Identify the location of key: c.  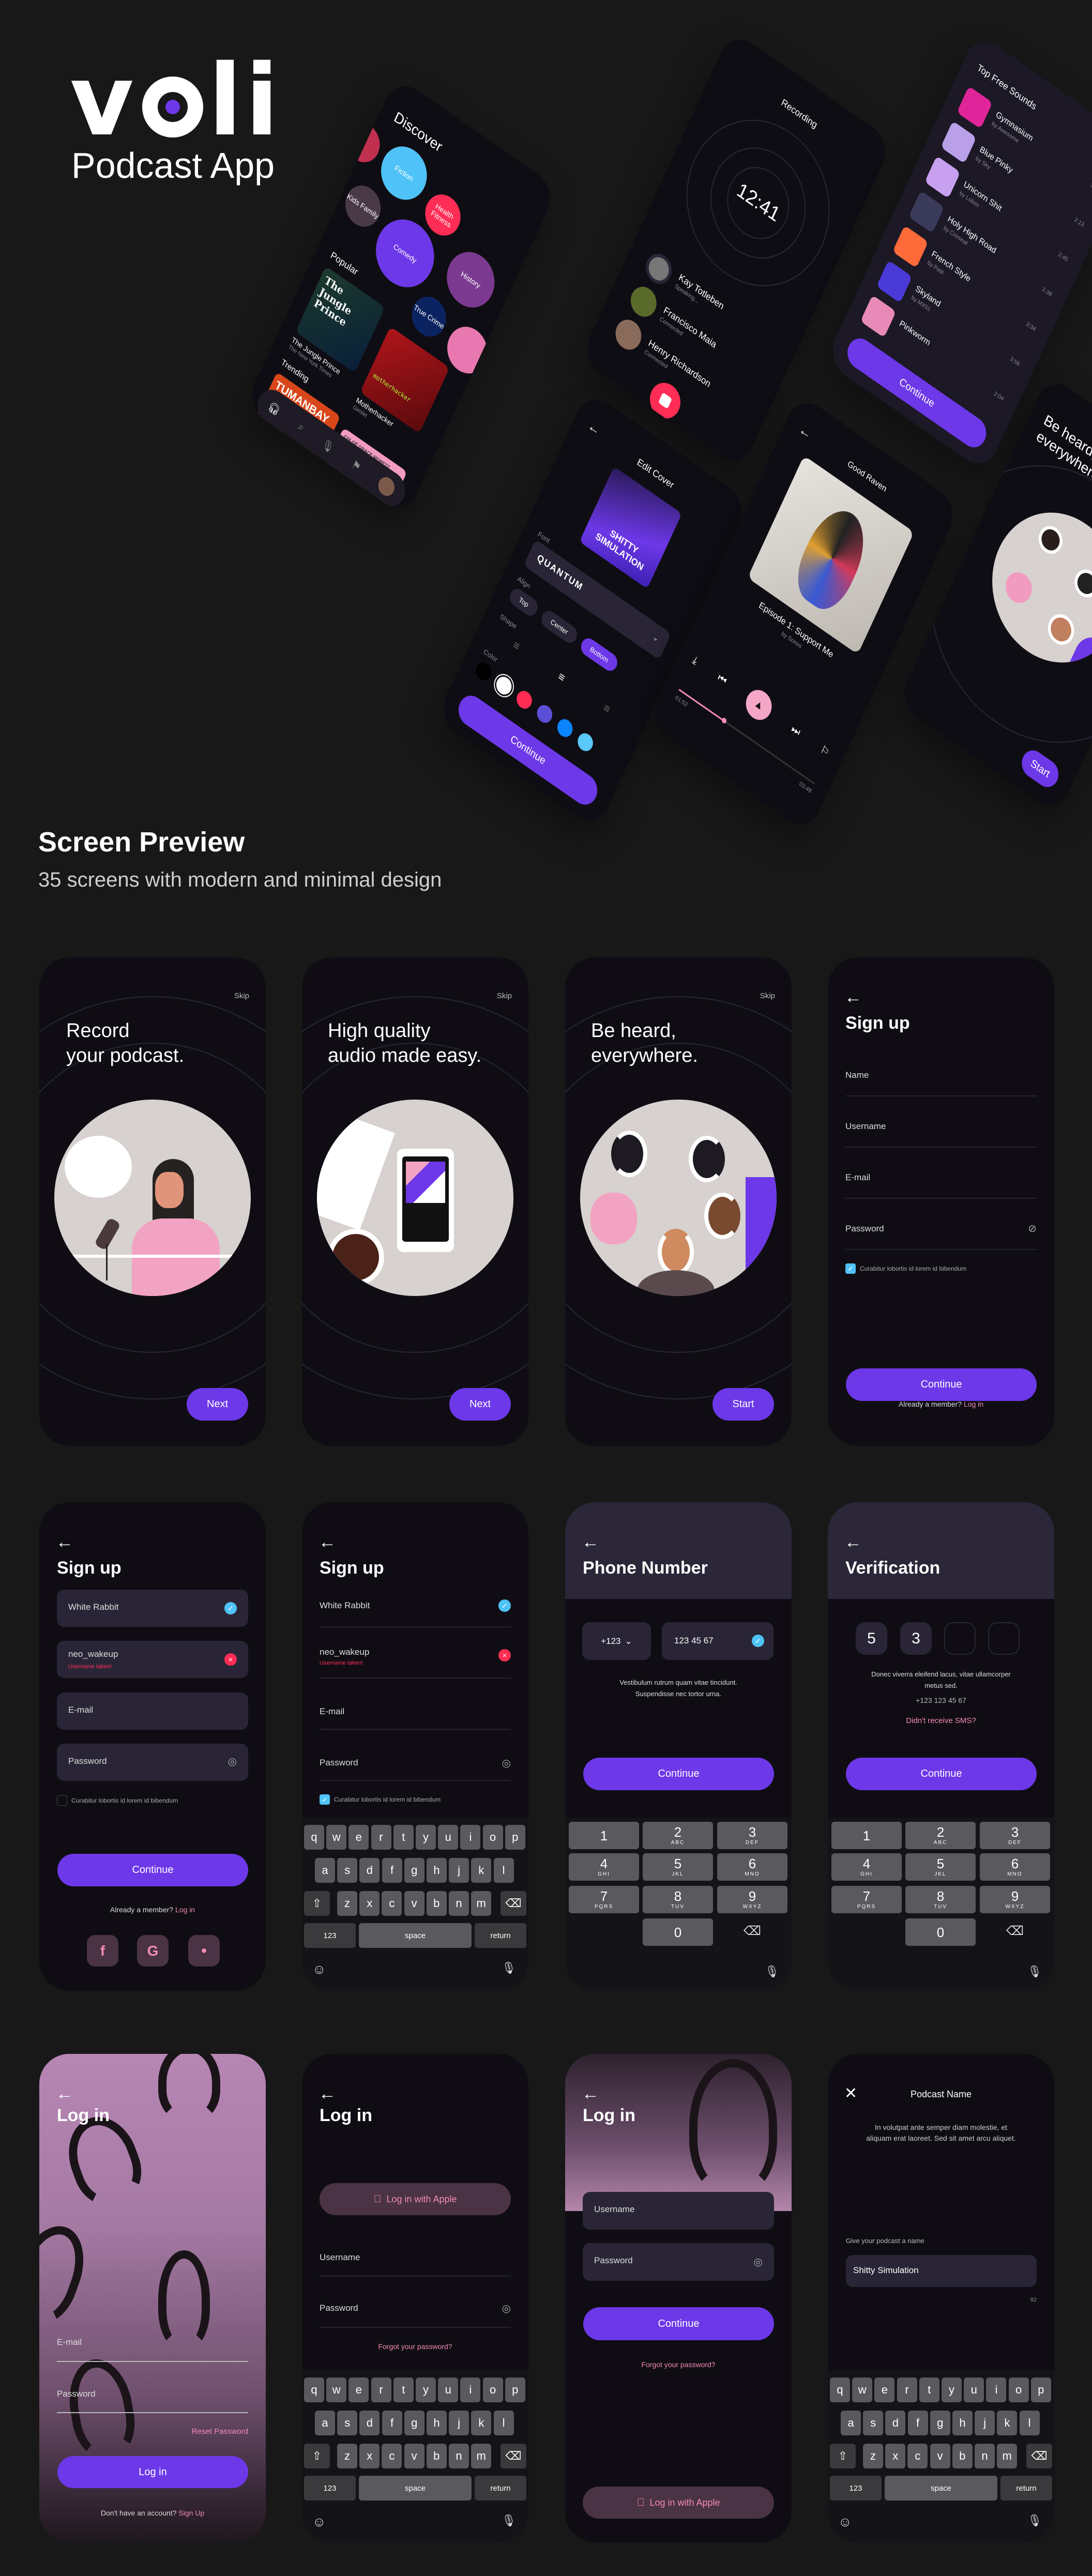
(392, 1903).